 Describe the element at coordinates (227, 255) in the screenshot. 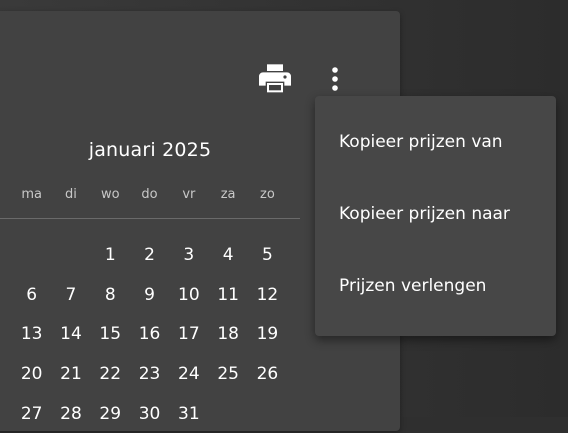

I see `calendar-day: 4` at that location.